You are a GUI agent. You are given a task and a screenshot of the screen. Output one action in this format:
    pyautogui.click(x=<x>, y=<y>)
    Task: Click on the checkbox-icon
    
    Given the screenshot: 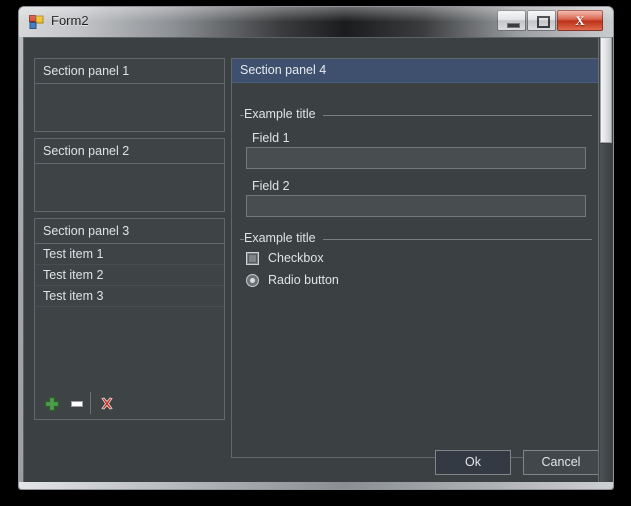 What is the action you would take?
    pyautogui.click(x=252, y=258)
    